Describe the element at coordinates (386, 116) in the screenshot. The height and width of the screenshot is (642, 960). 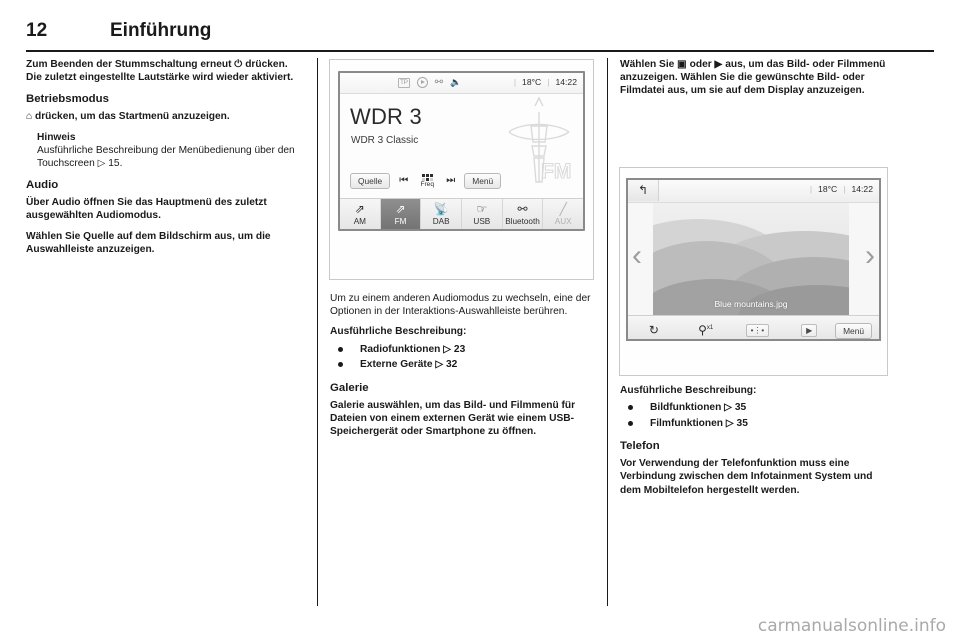
I see `station-name: WDR 3` at that location.